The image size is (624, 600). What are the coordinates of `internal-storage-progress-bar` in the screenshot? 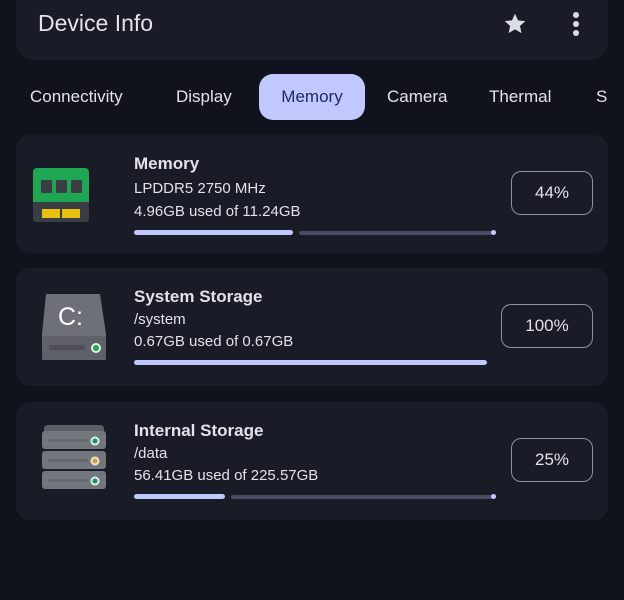 It's located at (315, 497).